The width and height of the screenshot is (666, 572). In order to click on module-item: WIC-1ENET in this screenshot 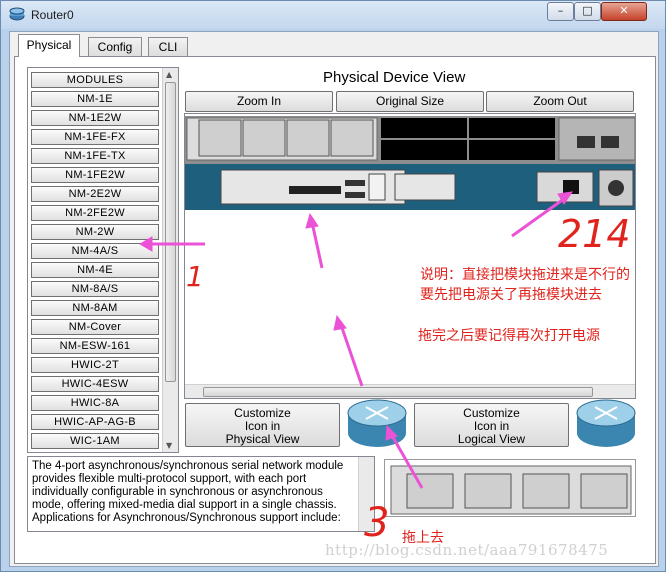, I will do `click(95, 452)`.